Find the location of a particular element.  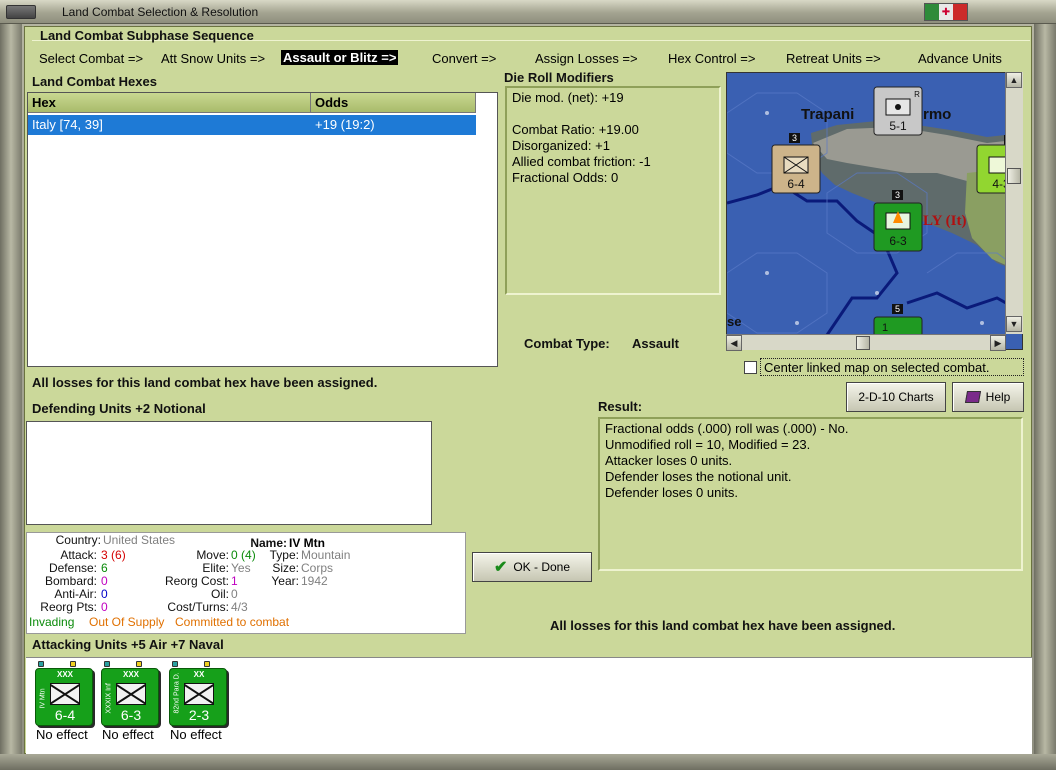

attackers-heading: Attacking Units +5 Air +7 Naval is located at coordinates (128, 644).